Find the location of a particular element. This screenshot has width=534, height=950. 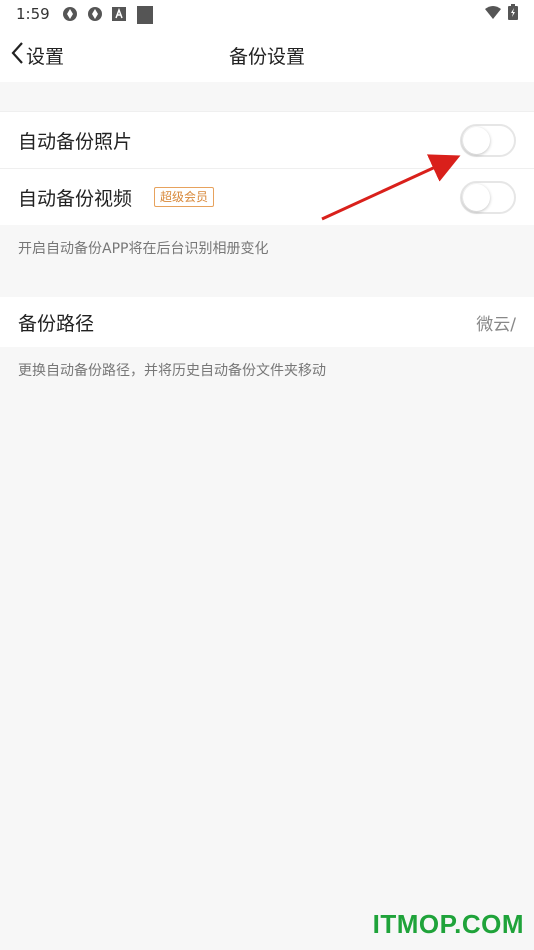

backup-path-note: 更换自动备份路径，并将历史自动备份文件夹移动 is located at coordinates (172, 371).